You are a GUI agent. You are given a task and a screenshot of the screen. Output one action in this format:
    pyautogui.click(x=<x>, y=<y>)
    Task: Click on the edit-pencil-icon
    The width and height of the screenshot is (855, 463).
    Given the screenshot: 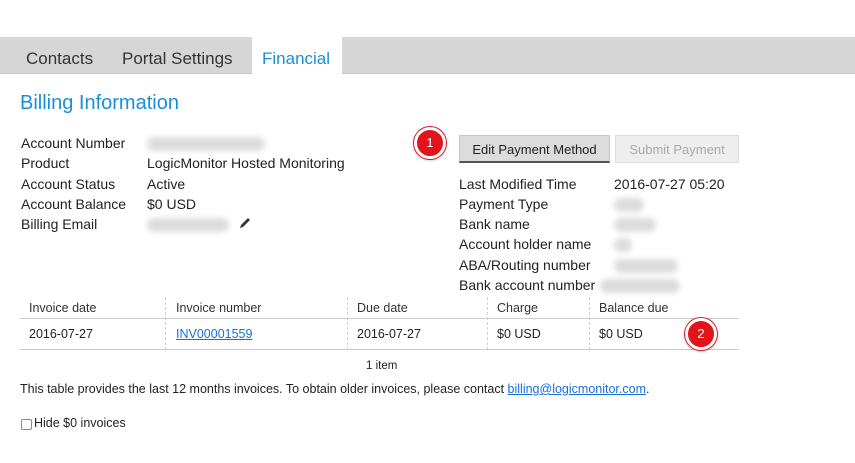 What is the action you would take?
    pyautogui.click(x=245, y=223)
    